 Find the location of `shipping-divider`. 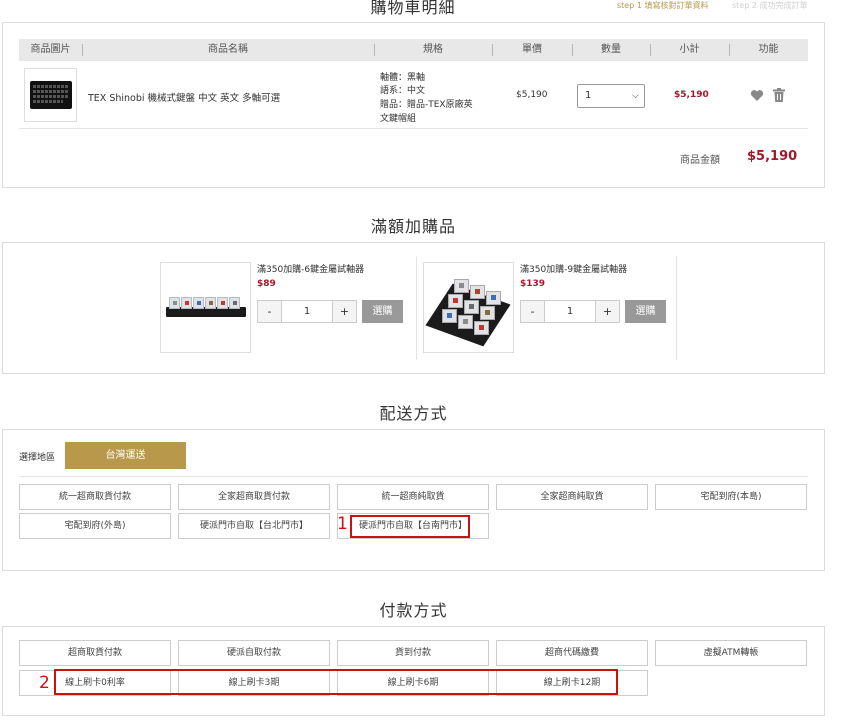

shipping-divider is located at coordinates (413, 476).